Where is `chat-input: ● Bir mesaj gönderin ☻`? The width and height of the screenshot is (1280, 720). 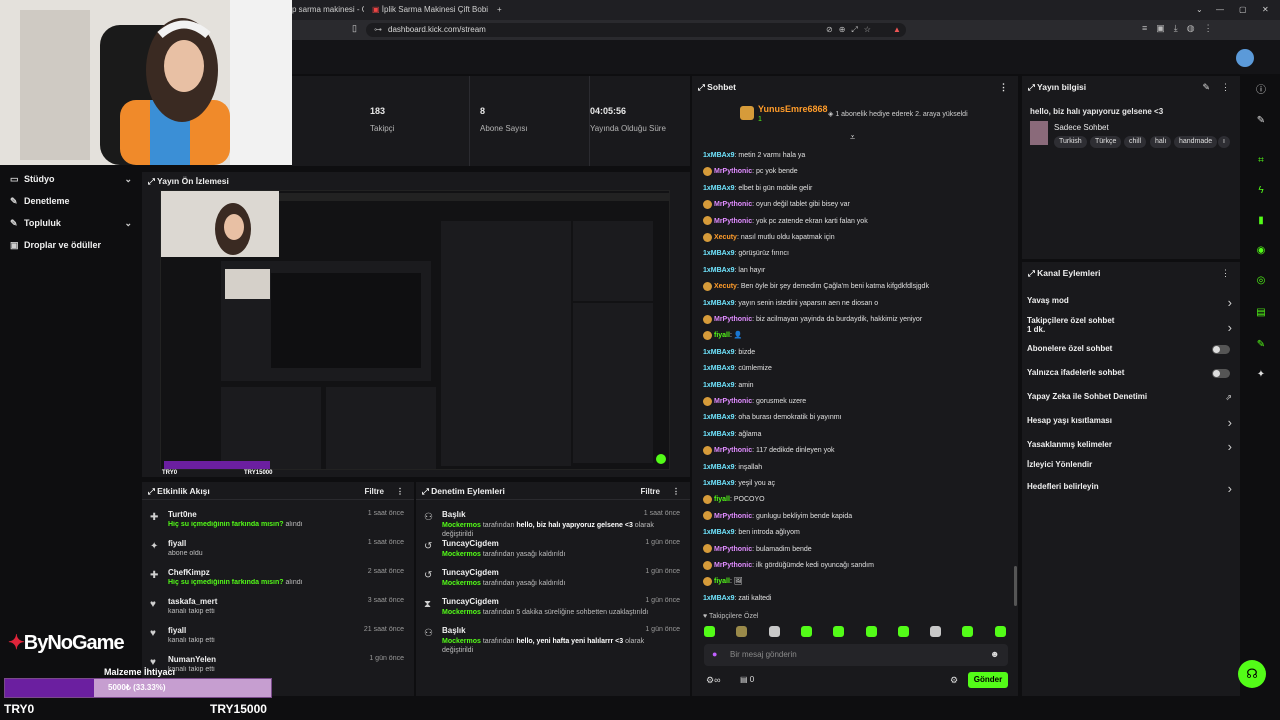
chat-input: ● Bir mesaj gönderin ☻ is located at coordinates (856, 655).